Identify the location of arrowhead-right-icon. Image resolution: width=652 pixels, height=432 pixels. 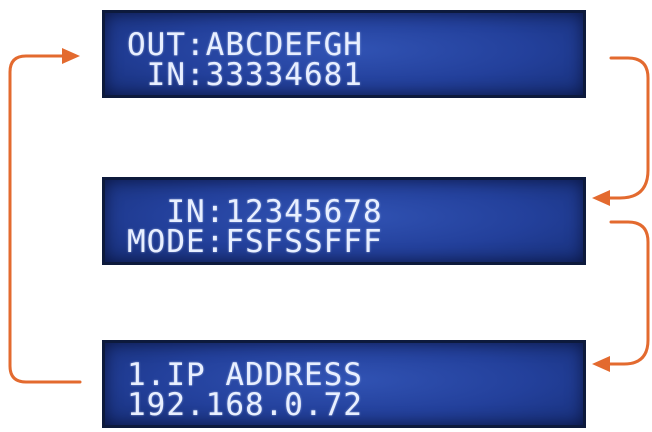
(71, 56).